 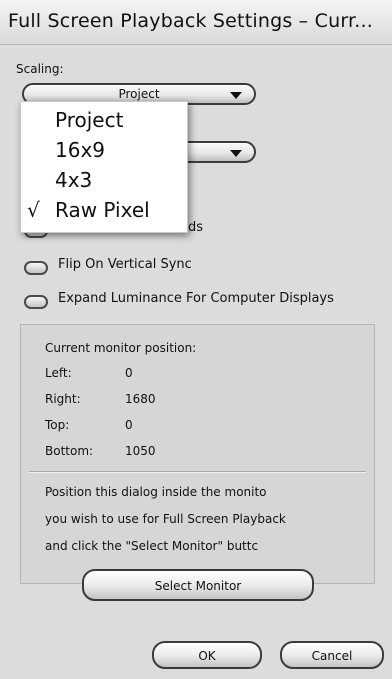 I want to click on menu-item-16x9: 16x9, so click(x=104, y=151).